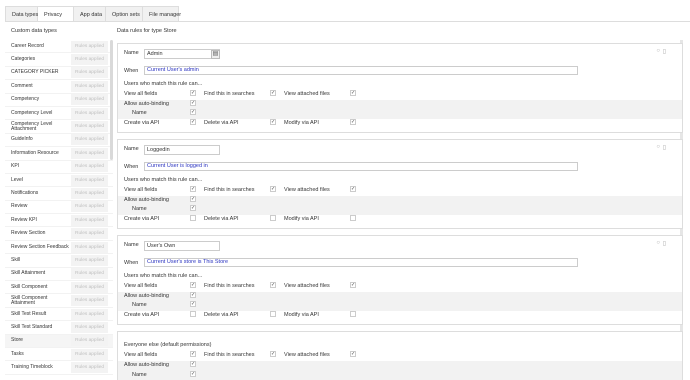  What do you see at coordinates (182, 246) in the screenshot?
I see `rule-name-input: User's Own` at bounding box center [182, 246].